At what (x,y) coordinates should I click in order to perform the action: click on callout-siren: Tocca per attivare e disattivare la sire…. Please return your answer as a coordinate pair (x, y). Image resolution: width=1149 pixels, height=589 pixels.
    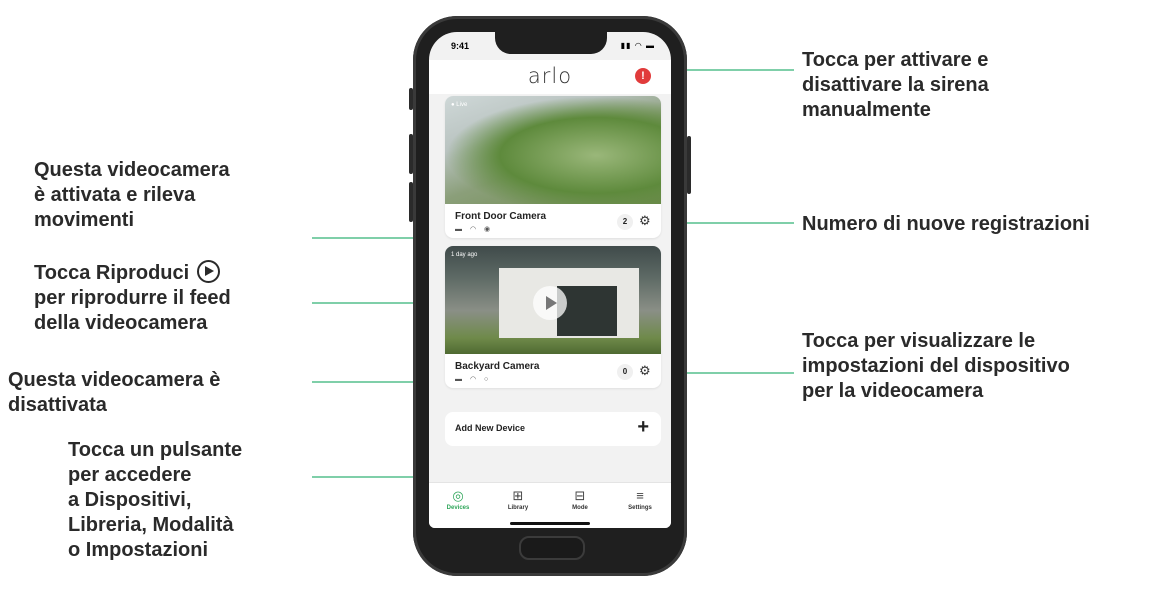
    Looking at the image, I should click on (895, 85).